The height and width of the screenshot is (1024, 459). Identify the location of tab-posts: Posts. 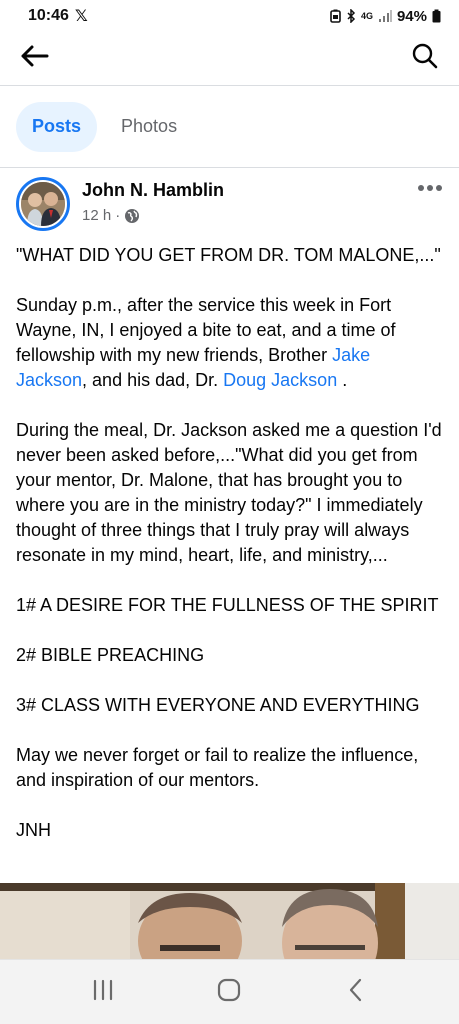
(57, 126).